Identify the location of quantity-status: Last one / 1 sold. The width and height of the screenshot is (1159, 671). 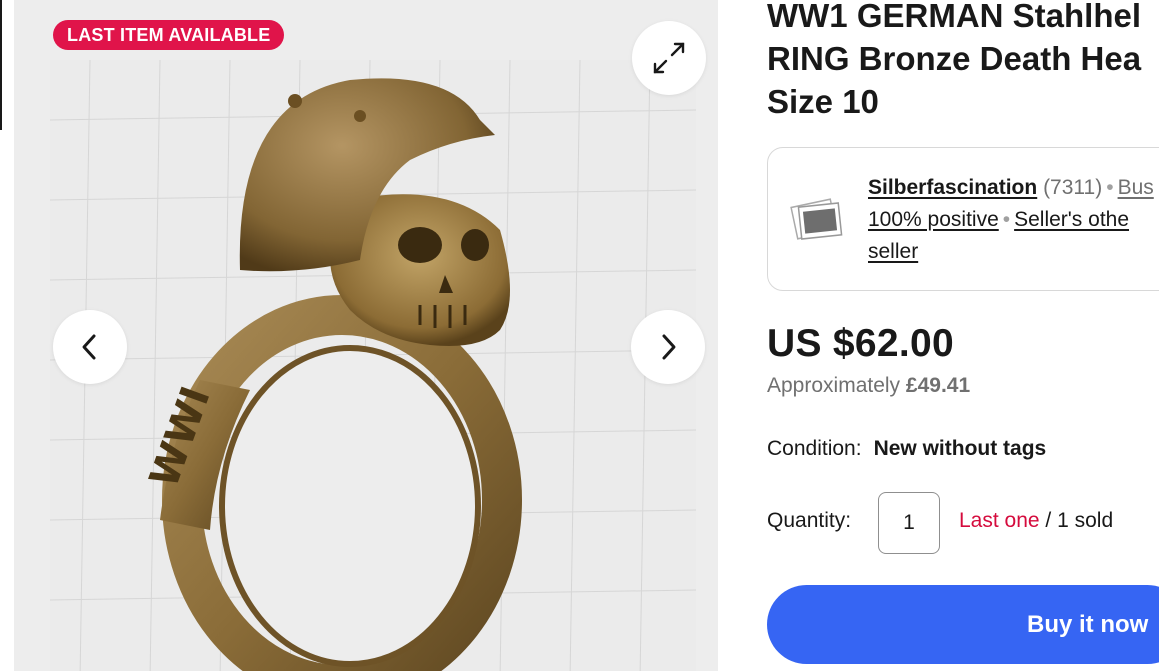
(1036, 521).